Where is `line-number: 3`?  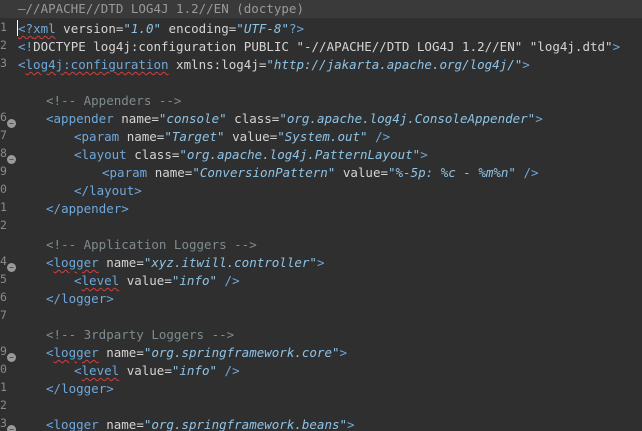
line-number: 3 is located at coordinates (3, 63).